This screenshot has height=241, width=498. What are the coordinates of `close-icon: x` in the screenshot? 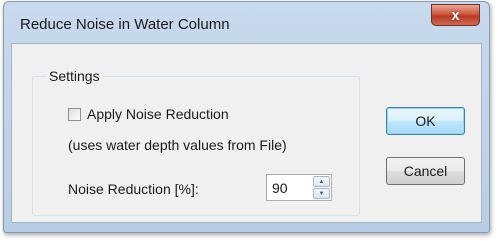 It's located at (455, 15).